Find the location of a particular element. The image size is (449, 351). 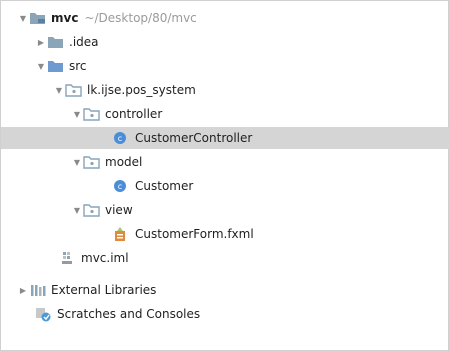

tree-item-idea: ▶ .idea is located at coordinates (225, 42).